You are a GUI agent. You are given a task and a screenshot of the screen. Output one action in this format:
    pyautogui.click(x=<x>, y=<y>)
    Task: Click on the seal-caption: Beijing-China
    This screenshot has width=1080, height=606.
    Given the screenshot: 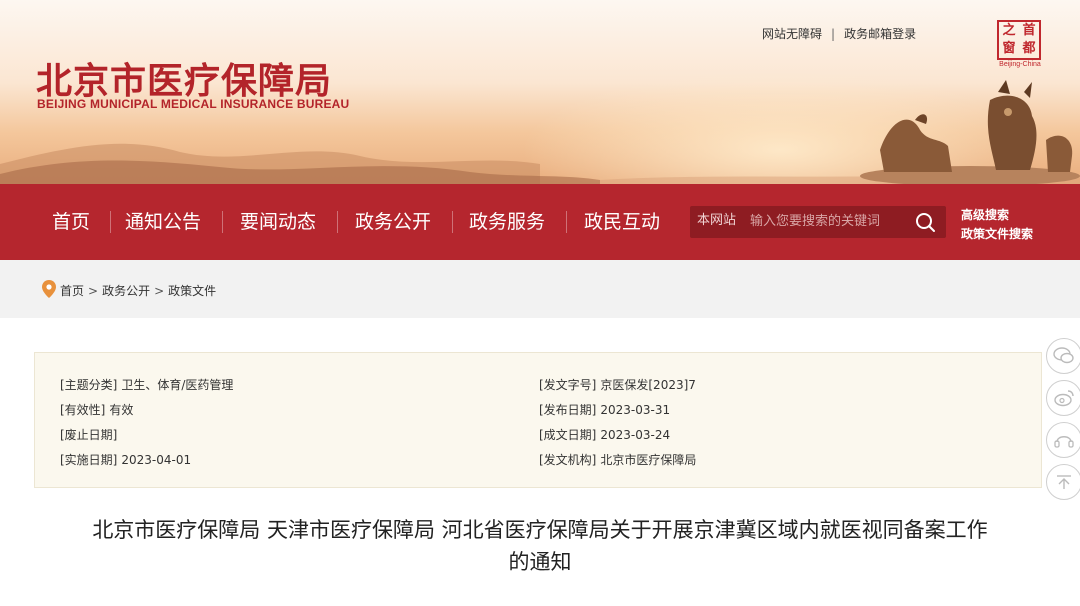 What is the action you would take?
    pyautogui.click(x=1020, y=64)
    